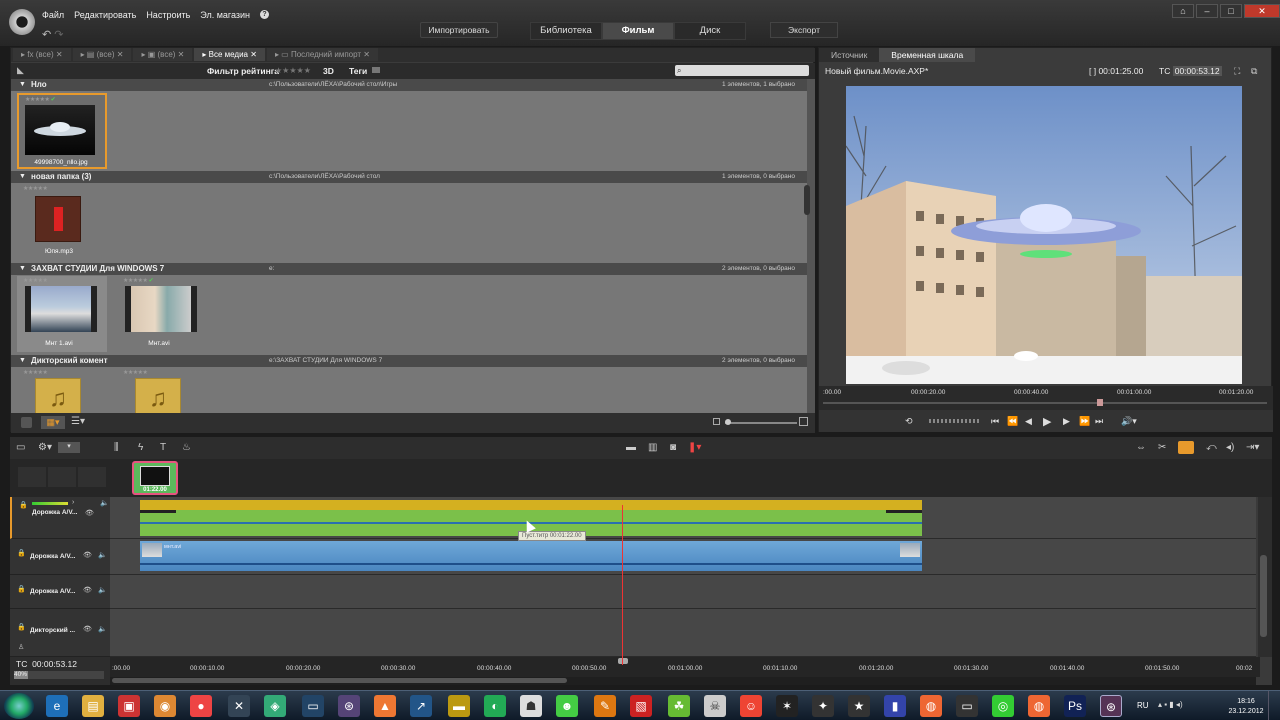 The width and height of the screenshot is (1280, 720). What do you see at coordinates (1003, 706) in the screenshot?
I see `app-icon-23: ◎` at bounding box center [1003, 706].